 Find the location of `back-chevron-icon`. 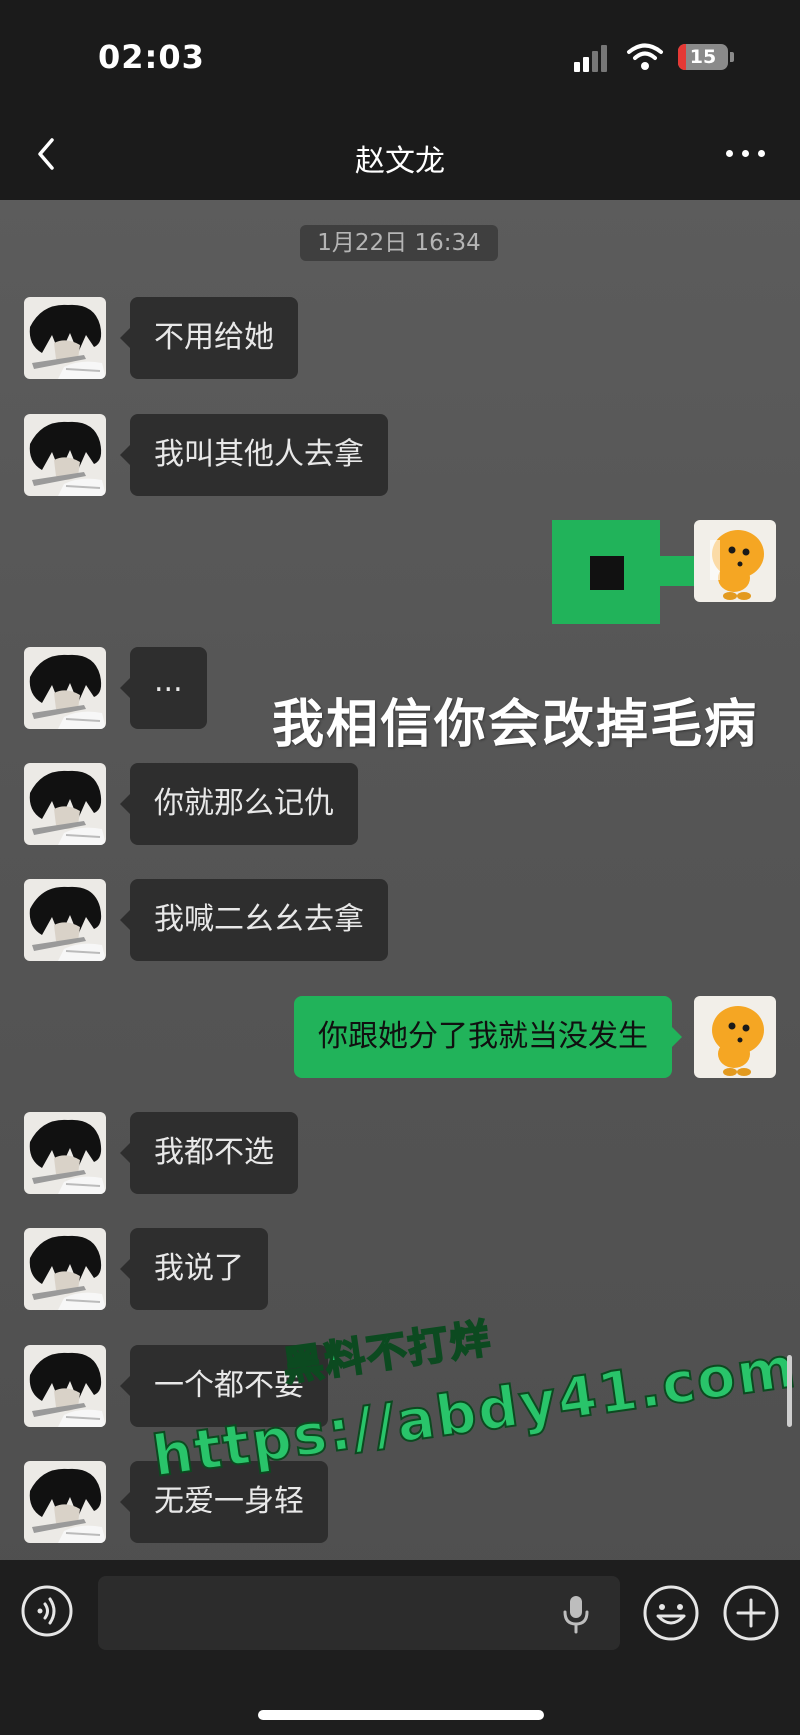

back-chevron-icon is located at coordinates (46, 154).